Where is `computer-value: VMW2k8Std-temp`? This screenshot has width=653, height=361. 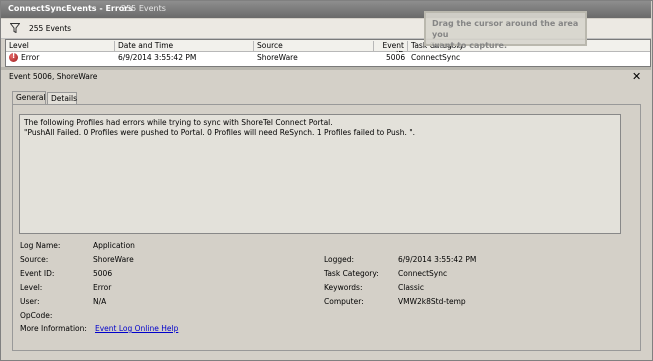
computer-value: VMW2k8Std-temp is located at coordinates (432, 301).